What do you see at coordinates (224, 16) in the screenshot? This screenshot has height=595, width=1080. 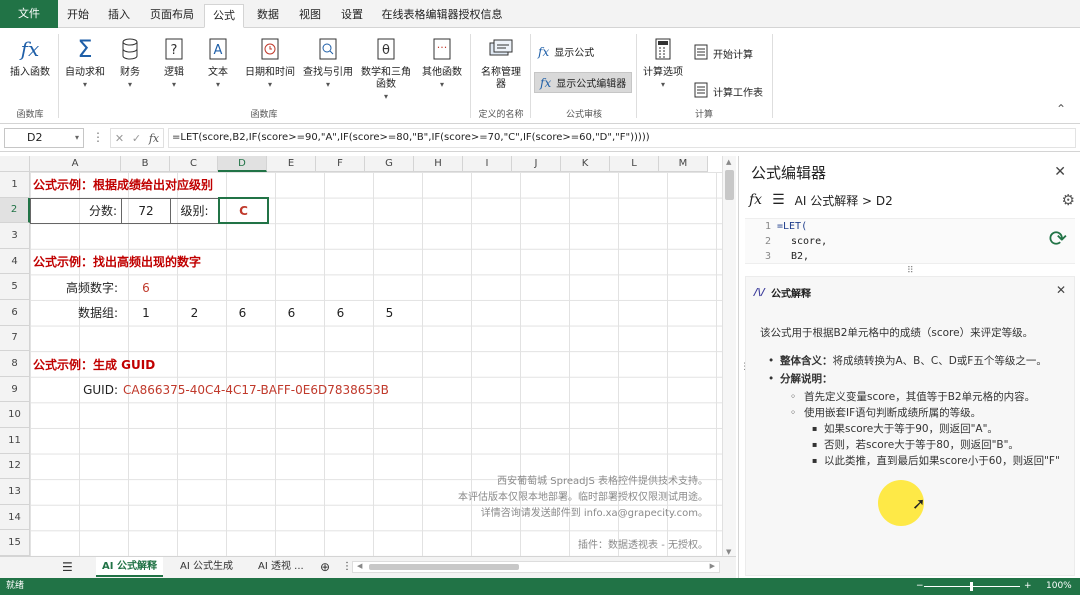 I see `tab-formulas: 公式` at bounding box center [224, 16].